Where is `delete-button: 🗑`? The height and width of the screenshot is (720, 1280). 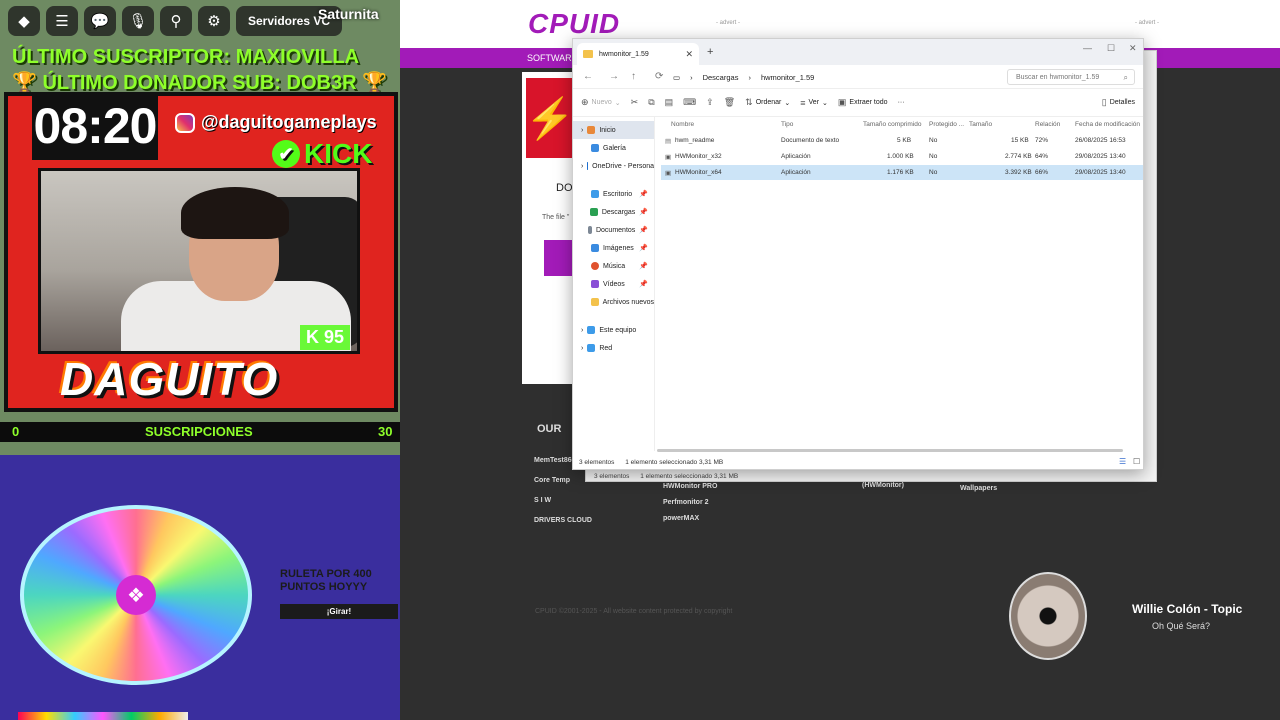 delete-button: 🗑 is located at coordinates (729, 102).